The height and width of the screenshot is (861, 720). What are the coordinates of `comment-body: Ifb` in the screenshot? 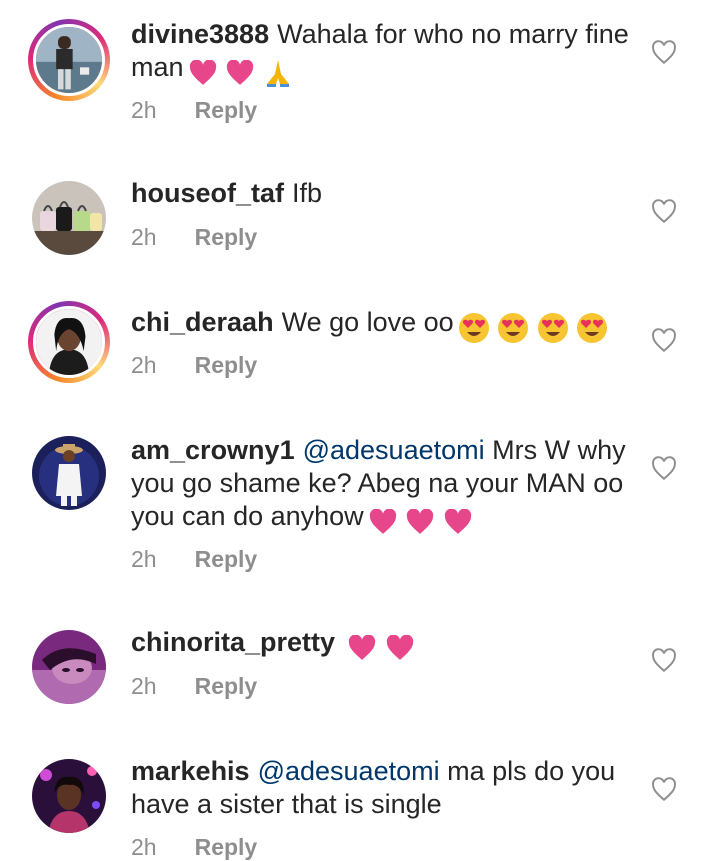 It's located at (307, 193).